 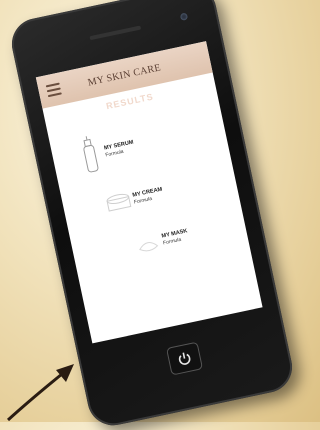 I want to click on phone-speaker, so click(x=115, y=33).